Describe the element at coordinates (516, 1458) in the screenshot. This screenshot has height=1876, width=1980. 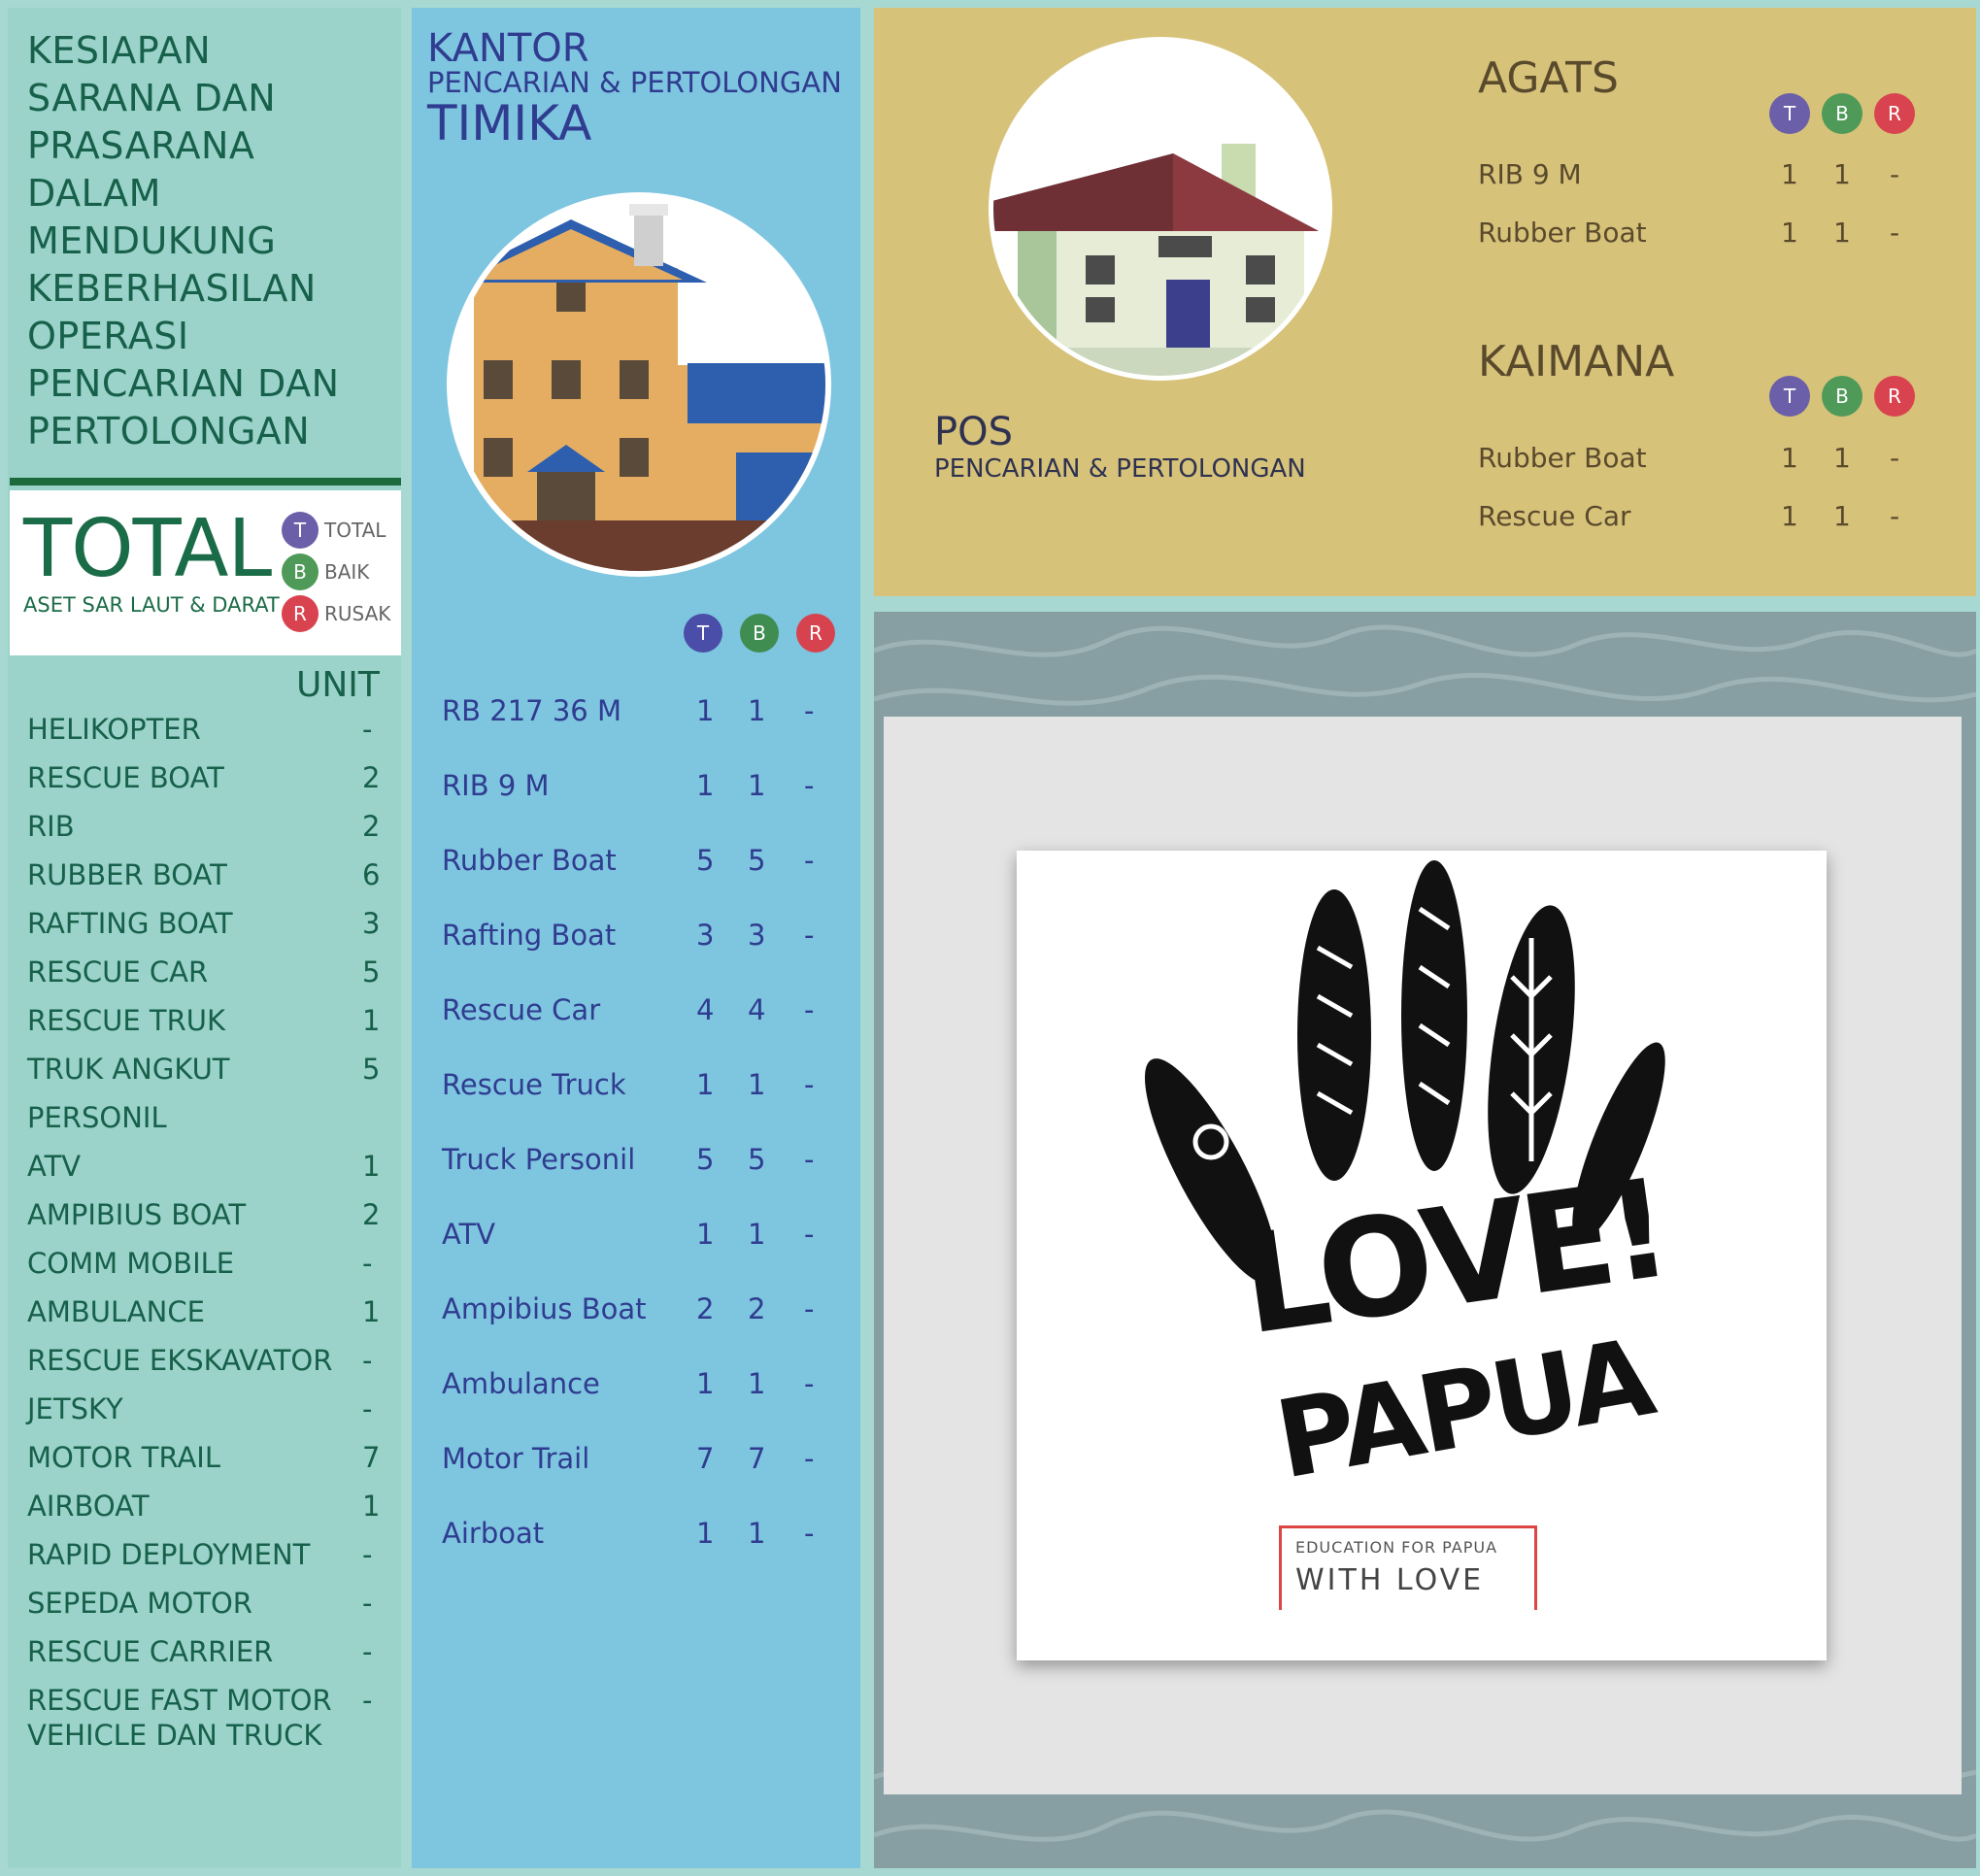
I see `row-name: Motor Trail` at that location.